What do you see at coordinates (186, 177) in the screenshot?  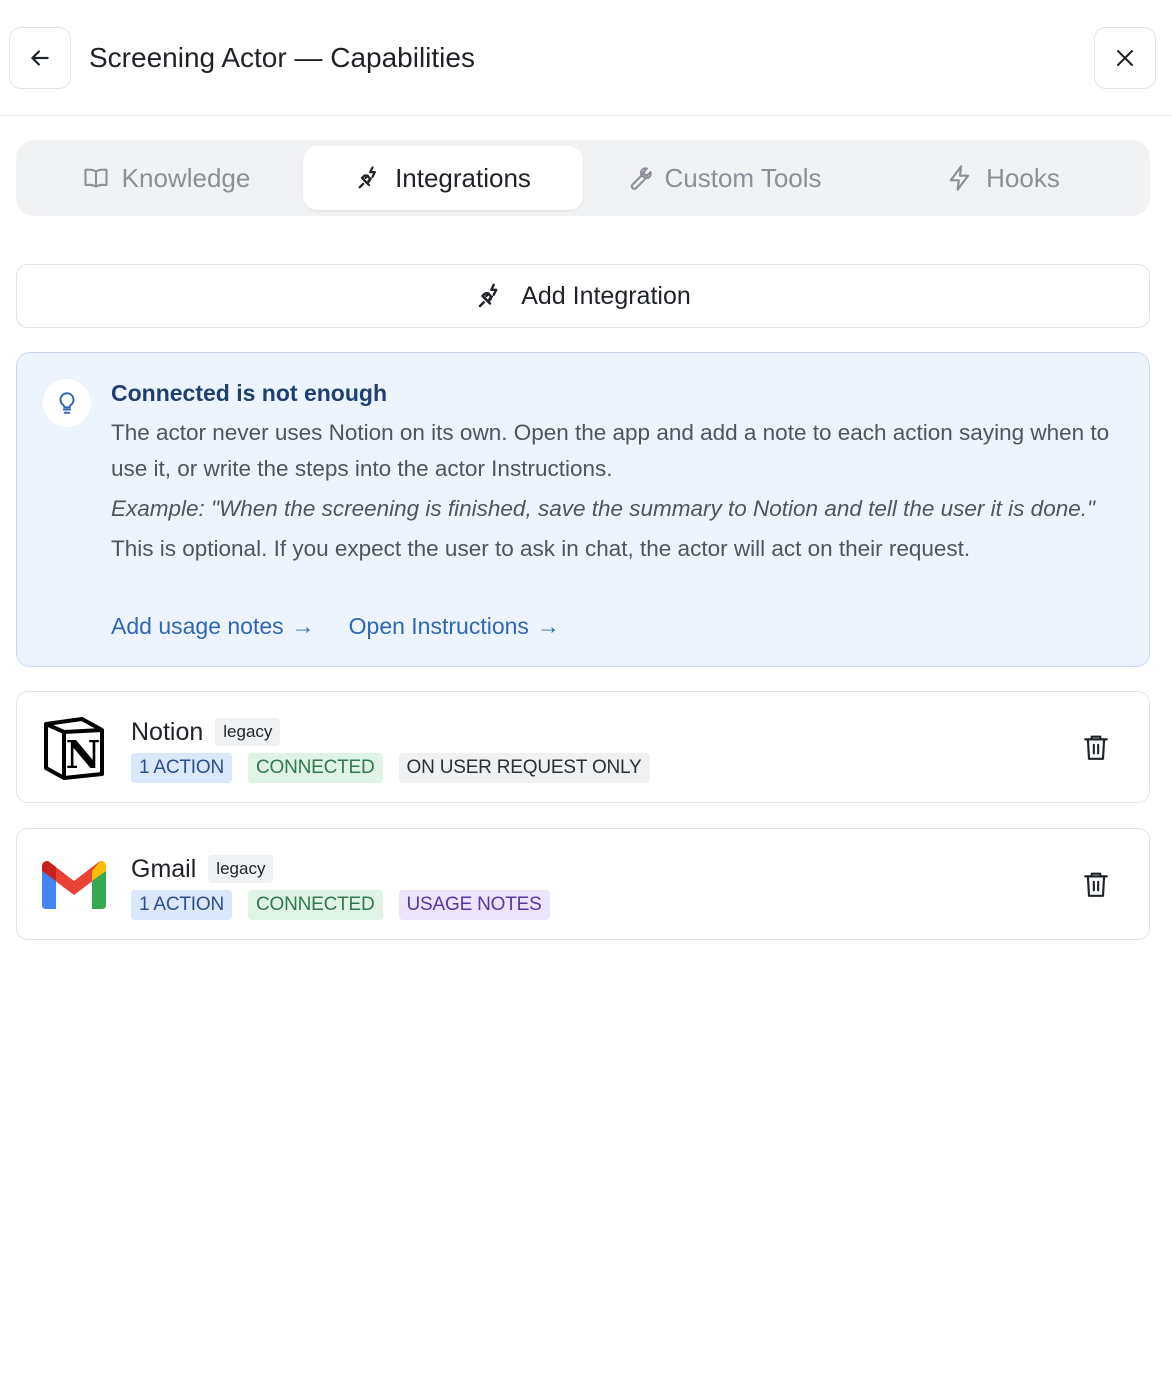 I see `tab-label: Knowledge` at bounding box center [186, 177].